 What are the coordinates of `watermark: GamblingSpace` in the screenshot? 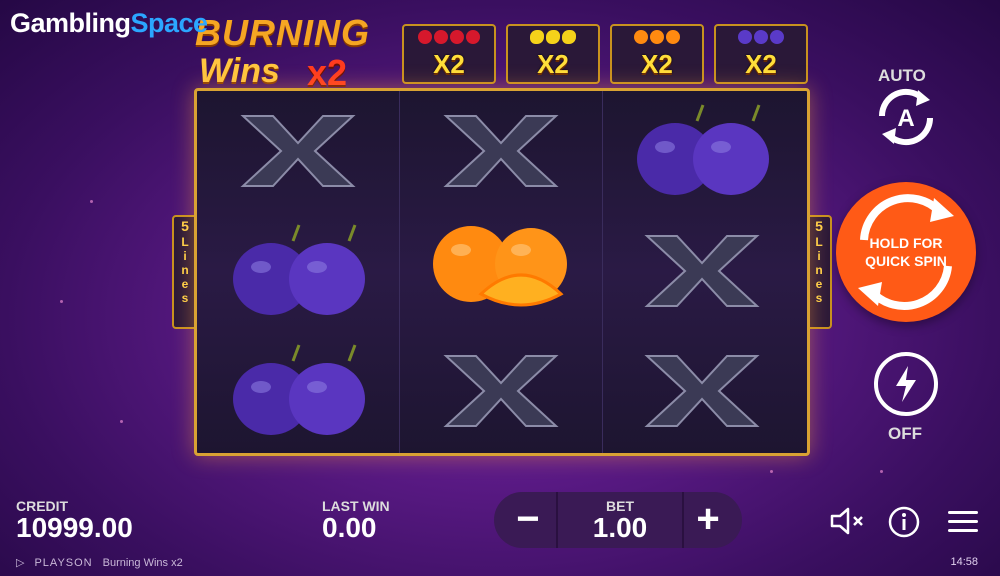 It's located at (109, 23).